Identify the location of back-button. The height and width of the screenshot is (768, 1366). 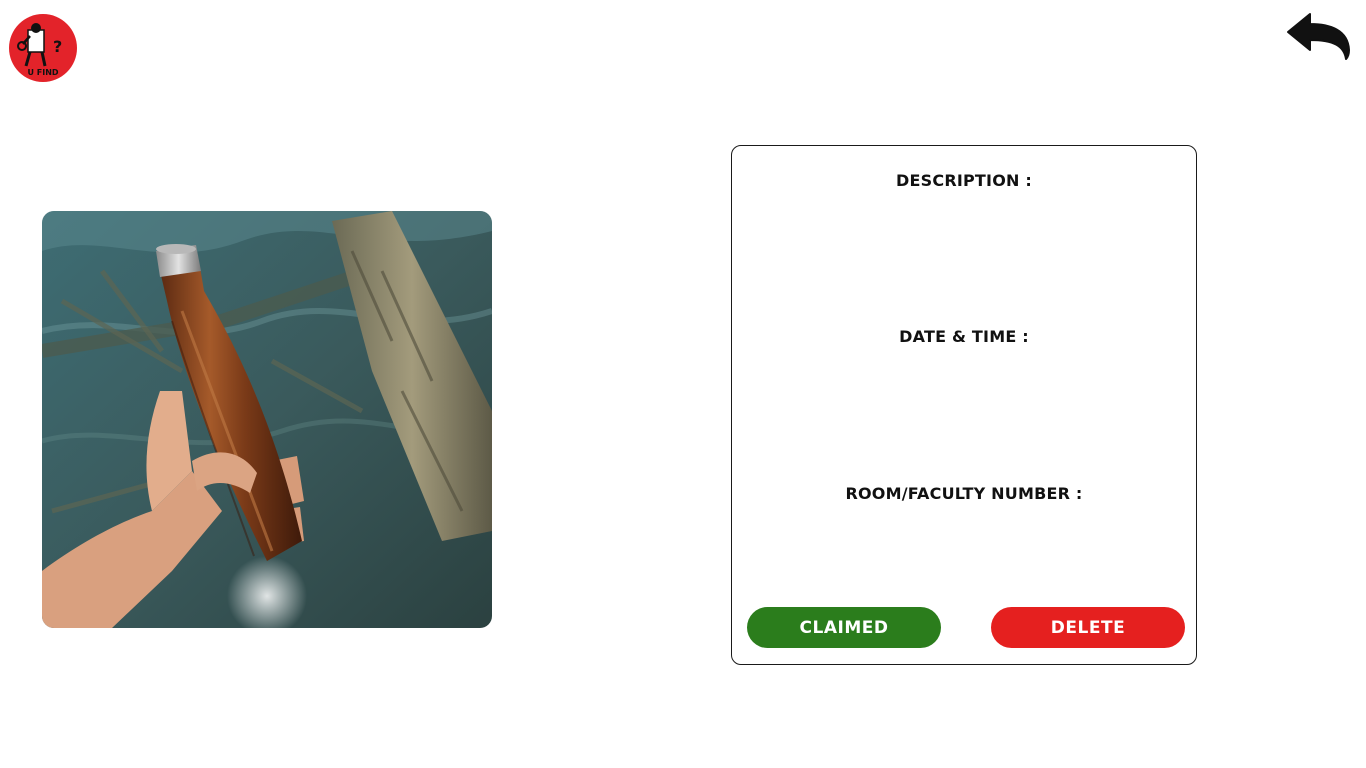
(1319, 36).